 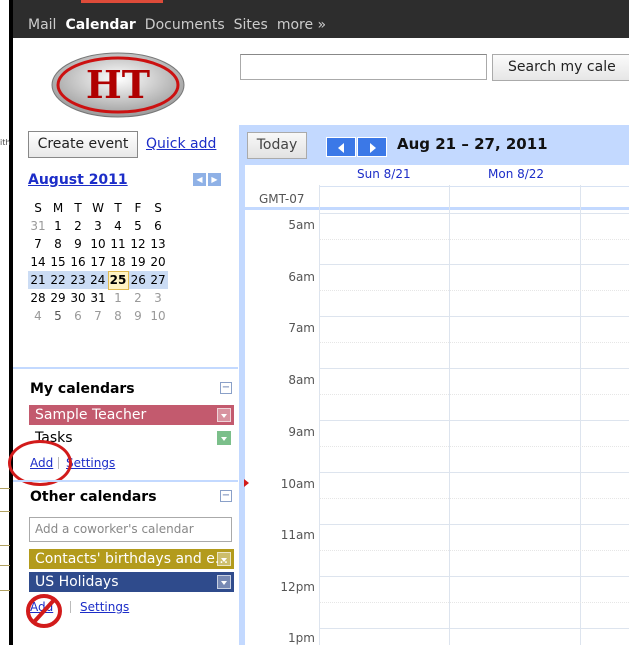 What do you see at coordinates (38, 298) in the screenshot?
I see `day-cell: 28` at bounding box center [38, 298].